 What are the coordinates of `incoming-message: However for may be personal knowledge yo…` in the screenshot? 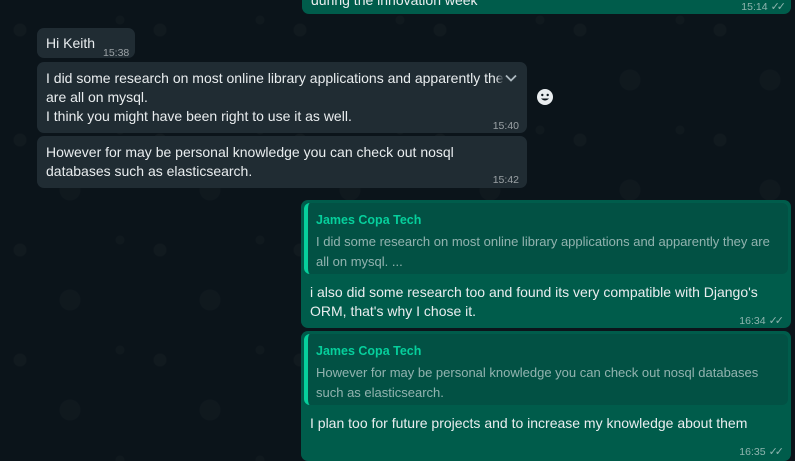 It's located at (282, 162).